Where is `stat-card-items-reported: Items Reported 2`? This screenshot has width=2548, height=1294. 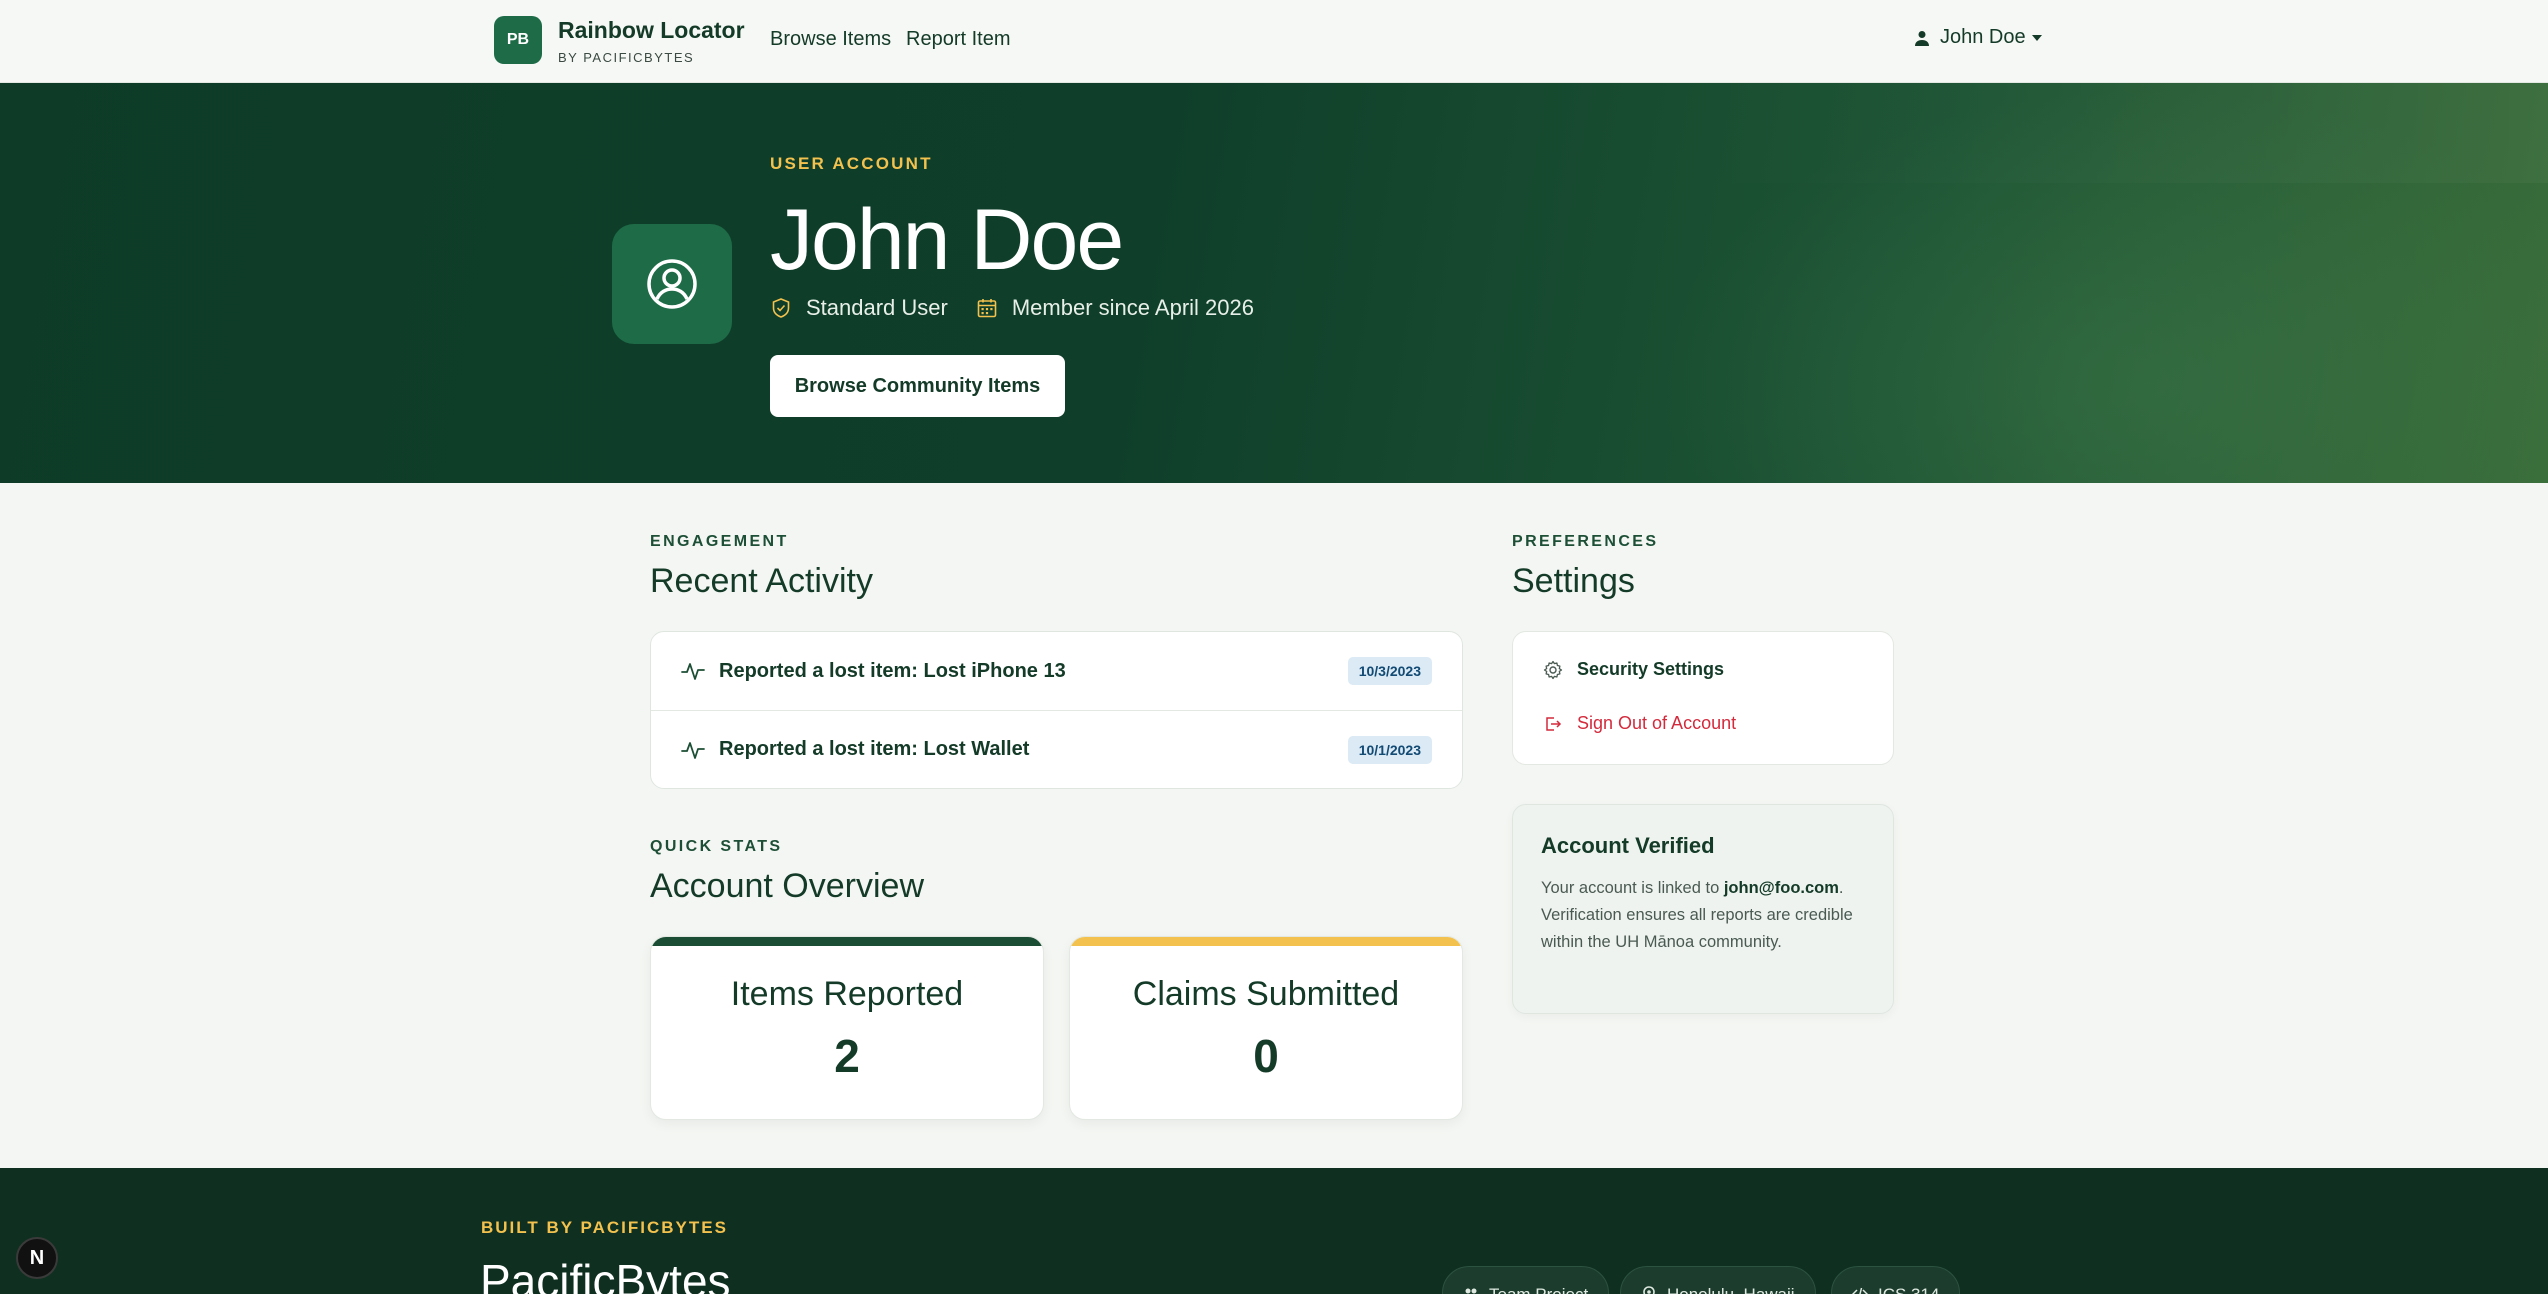
stat-card-items-reported: Items Reported 2 is located at coordinates (847, 1028).